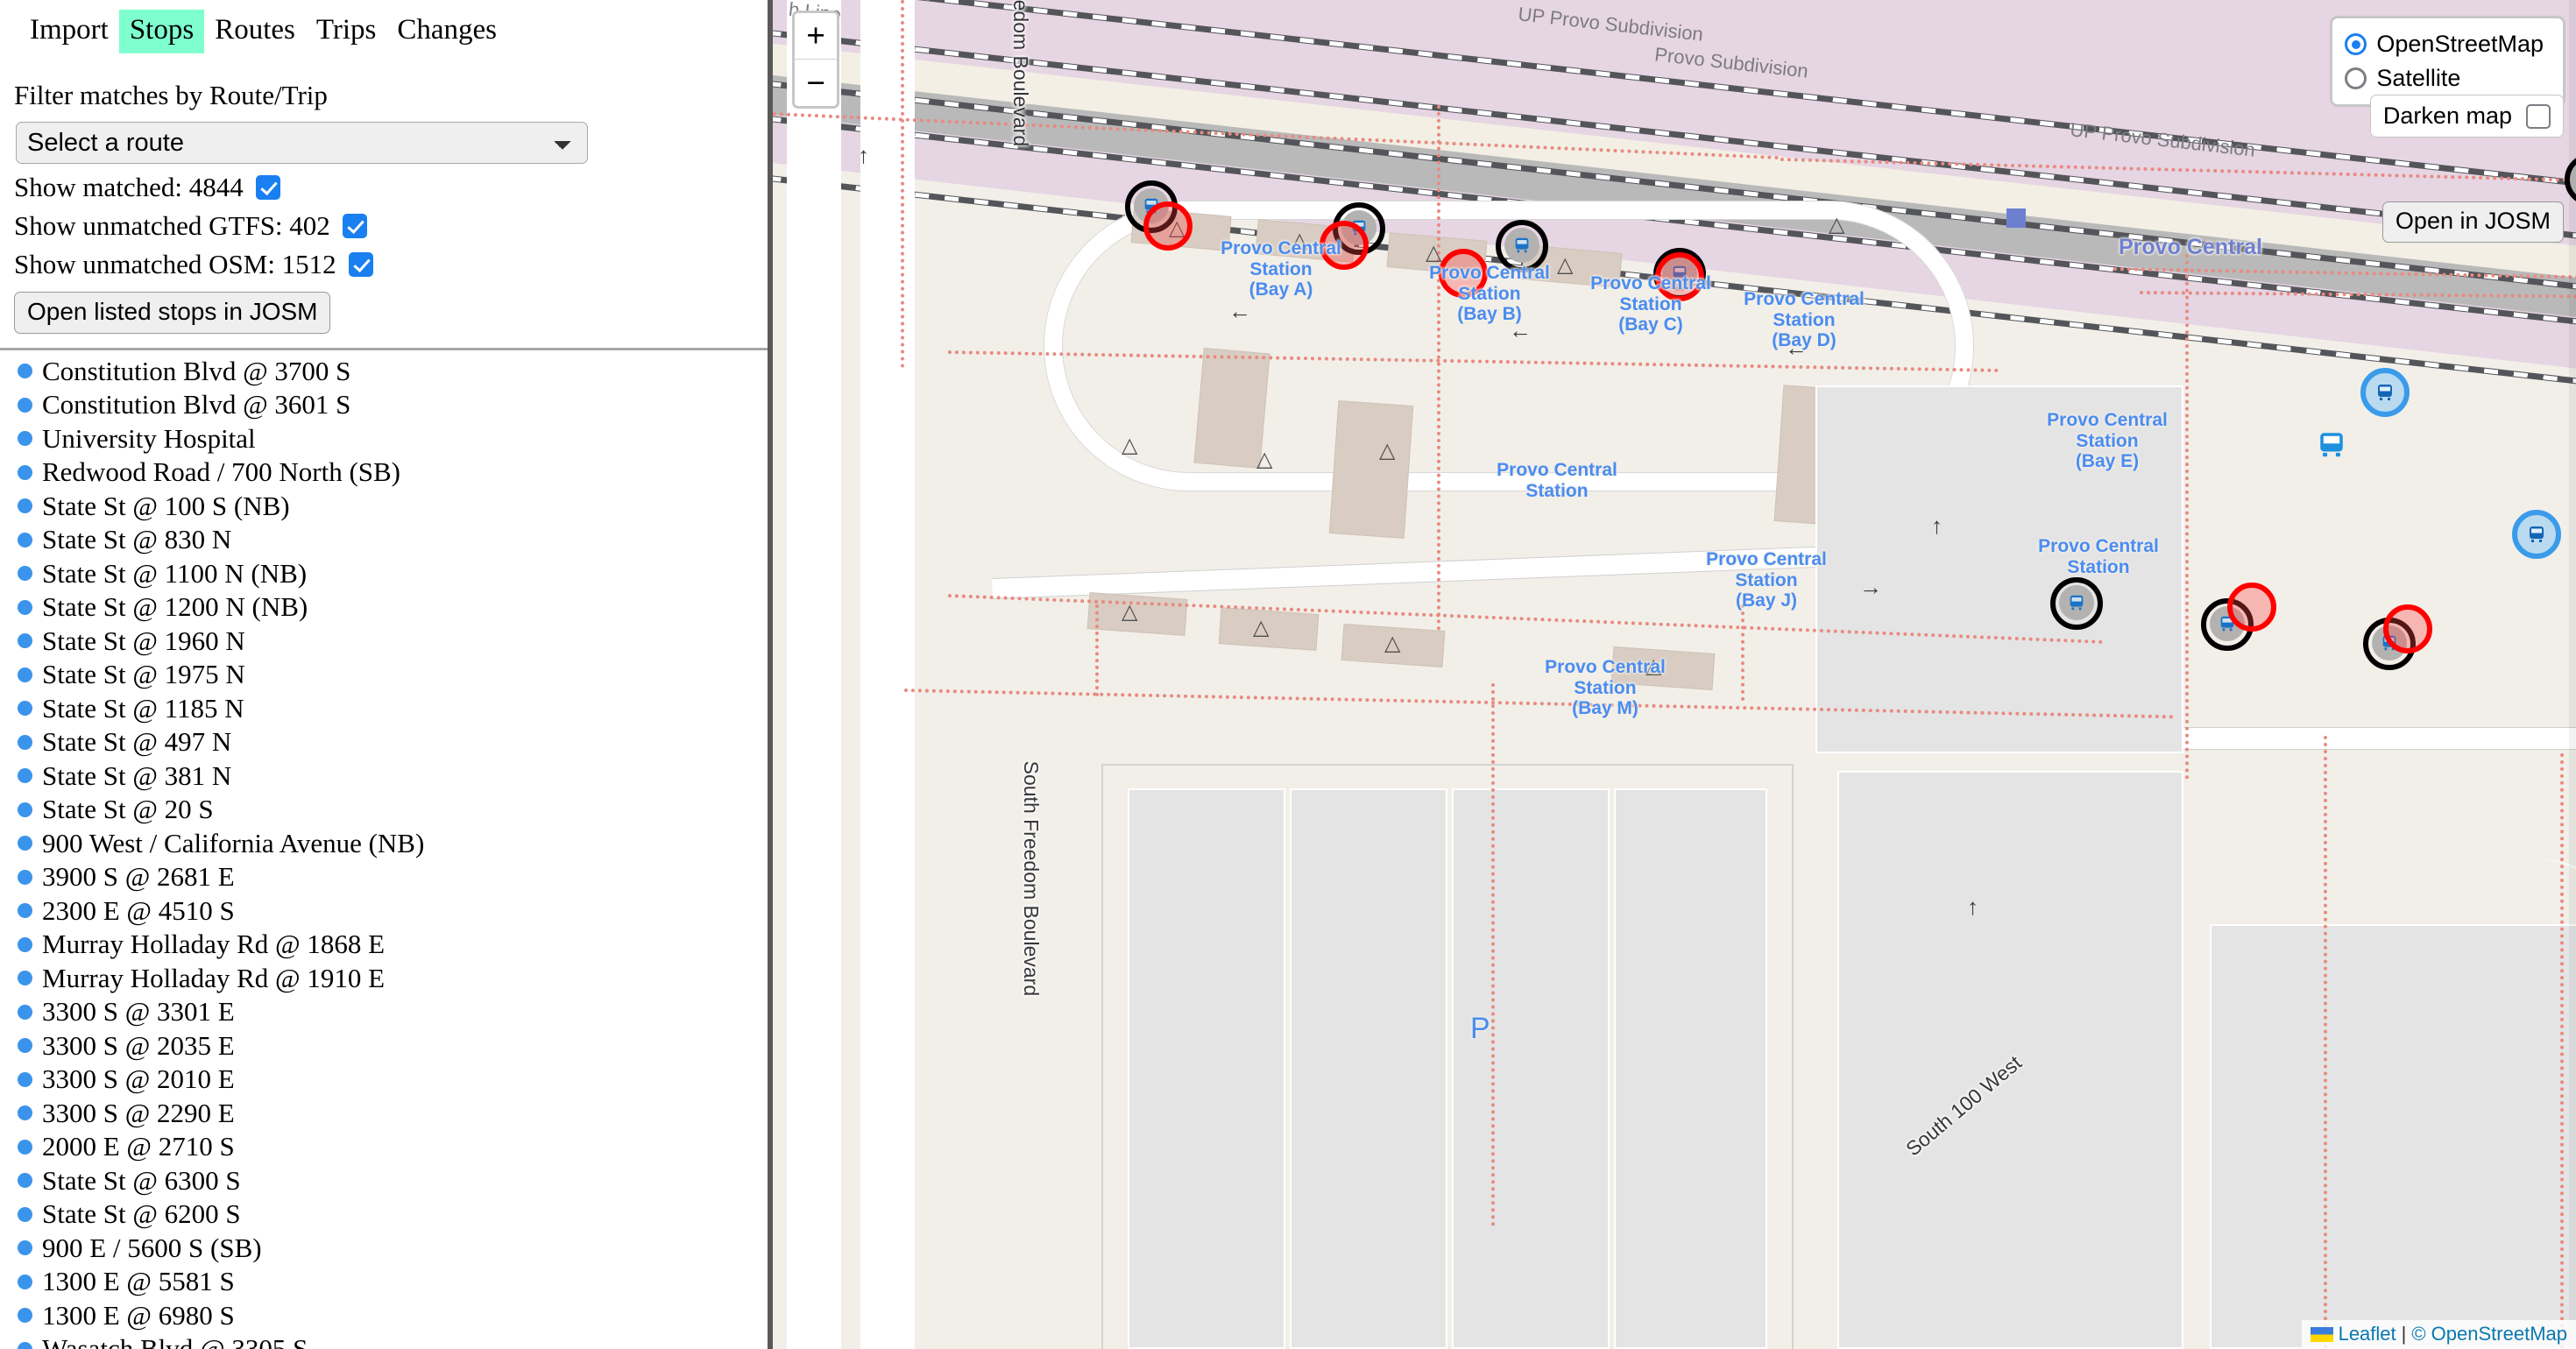 Image resolution: width=2576 pixels, height=1349 pixels. Describe the element at coordinates (138, 1079) in the screenshot. I see `stop-list-item-label: 3300 S @ 2010 E` at that location.